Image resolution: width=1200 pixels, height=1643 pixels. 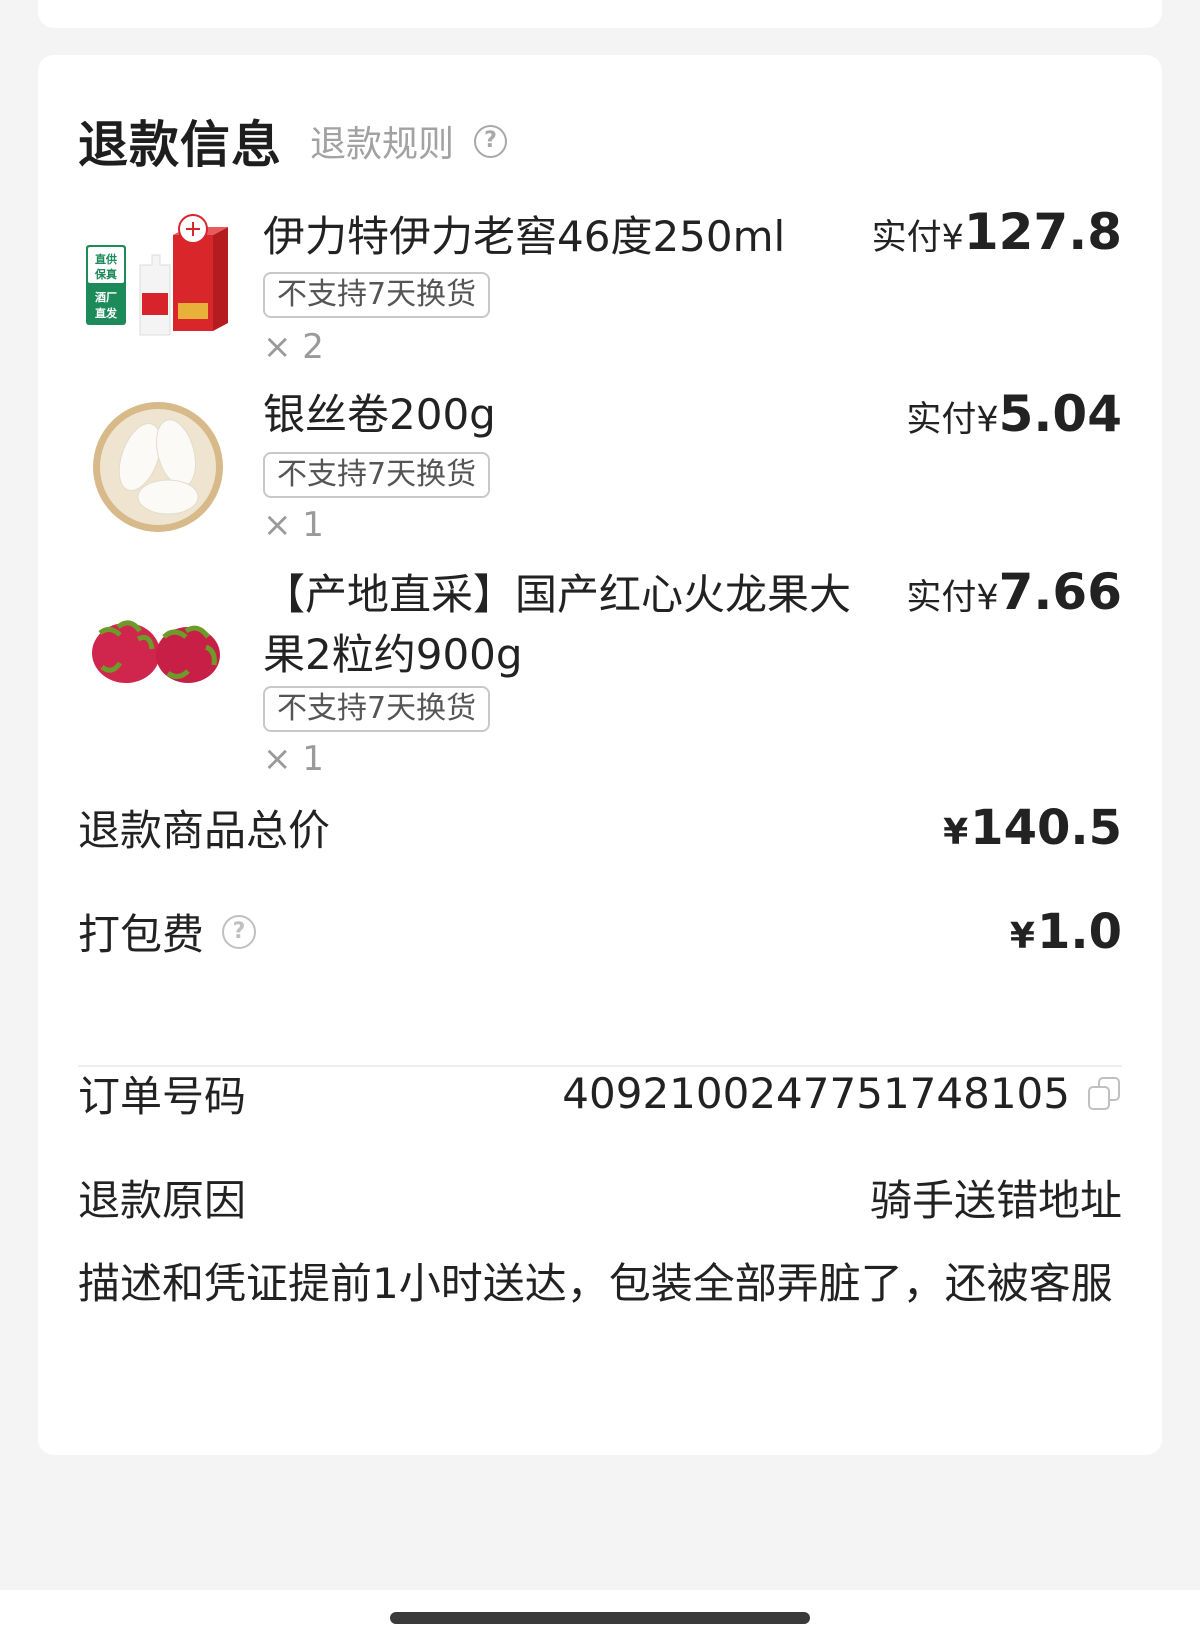 I want to click on price-value: 127.8, so click(x=1042, y=232).